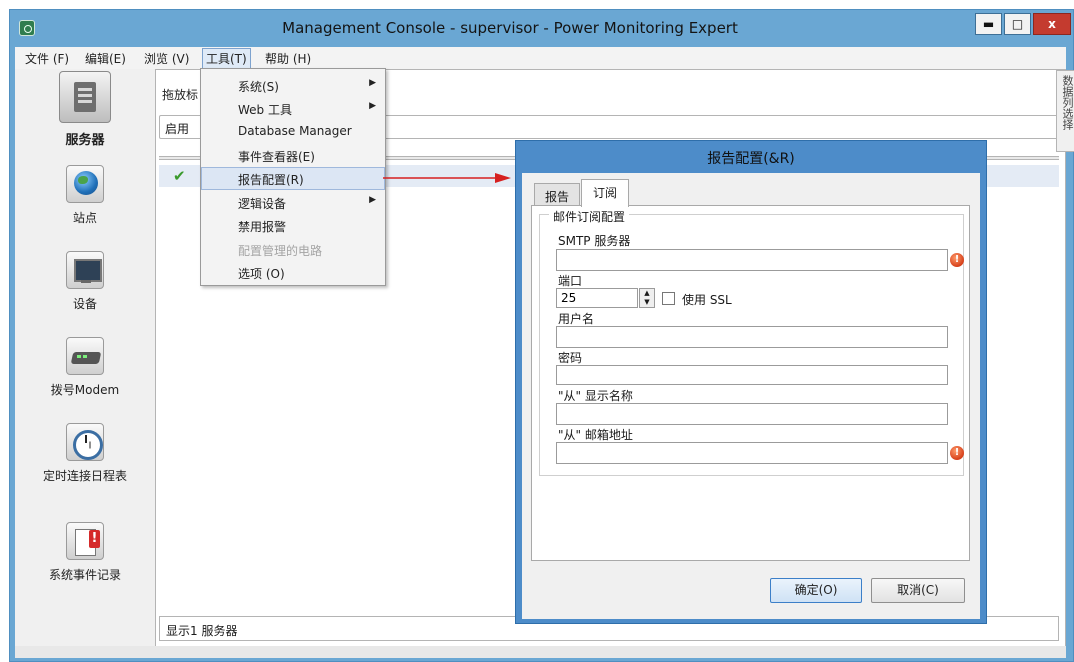  Describe the element at coordinates (707, 300) in the screenshot. I see `ssl-label: 使用 SSL` at that location.